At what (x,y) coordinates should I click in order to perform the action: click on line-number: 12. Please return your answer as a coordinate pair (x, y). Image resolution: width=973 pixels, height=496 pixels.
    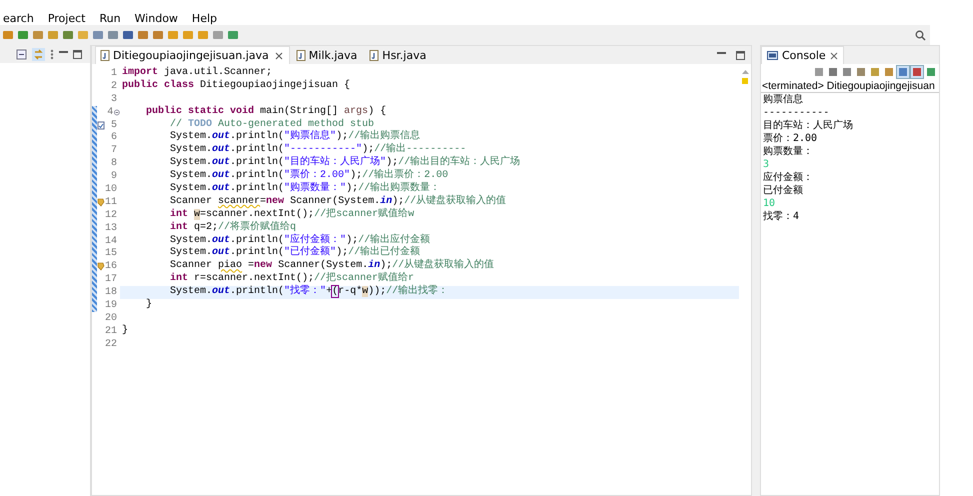
    Looking at the image, I should click on (111, 215).